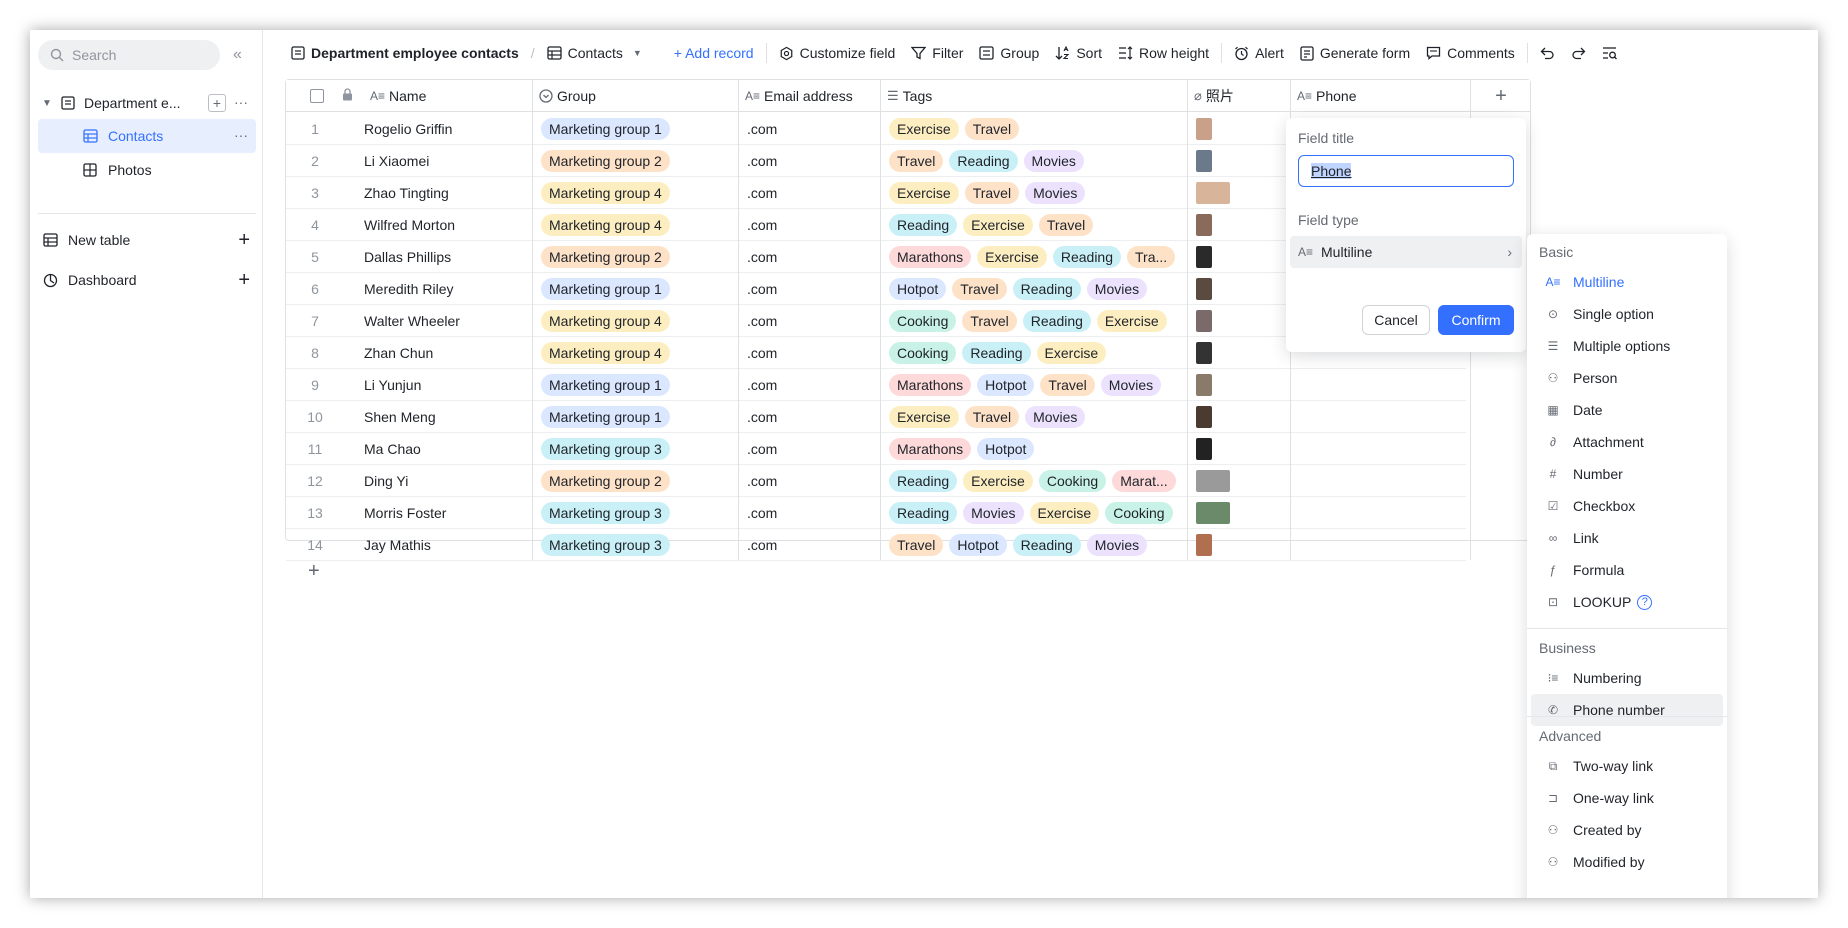 This screenshot has width=1848, height=928. I want to click on field-type-option-one-way-link: ⊐ One-way link, so click(1627, 798).